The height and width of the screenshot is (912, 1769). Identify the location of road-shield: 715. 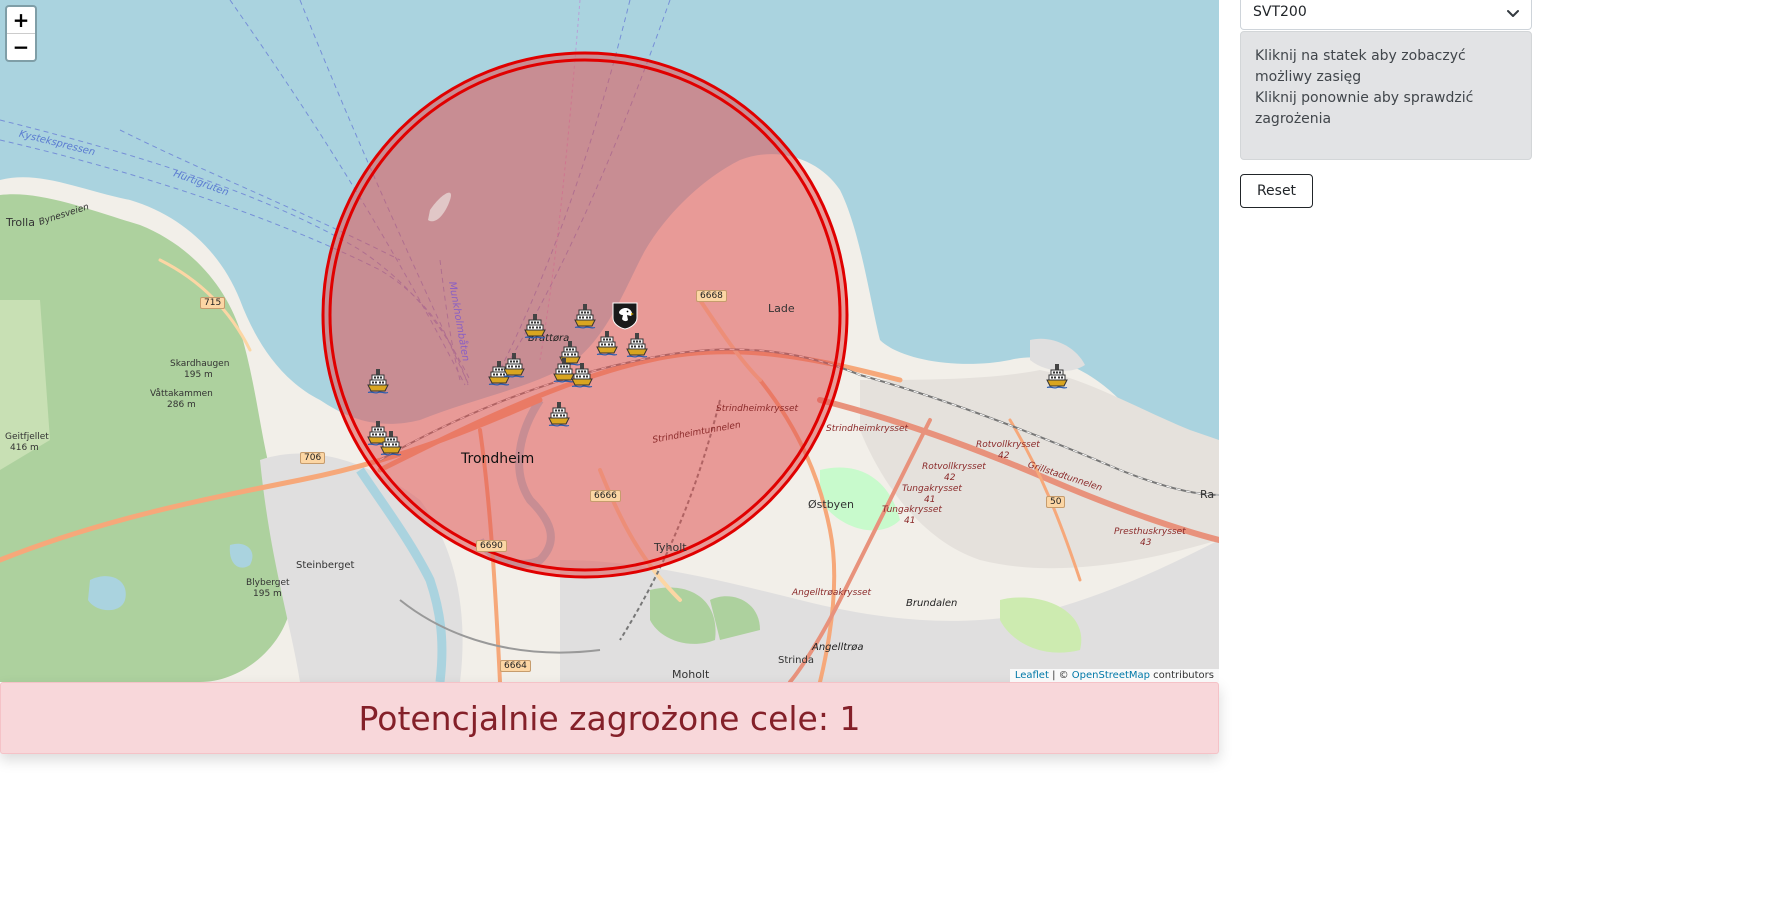
(213, 303).